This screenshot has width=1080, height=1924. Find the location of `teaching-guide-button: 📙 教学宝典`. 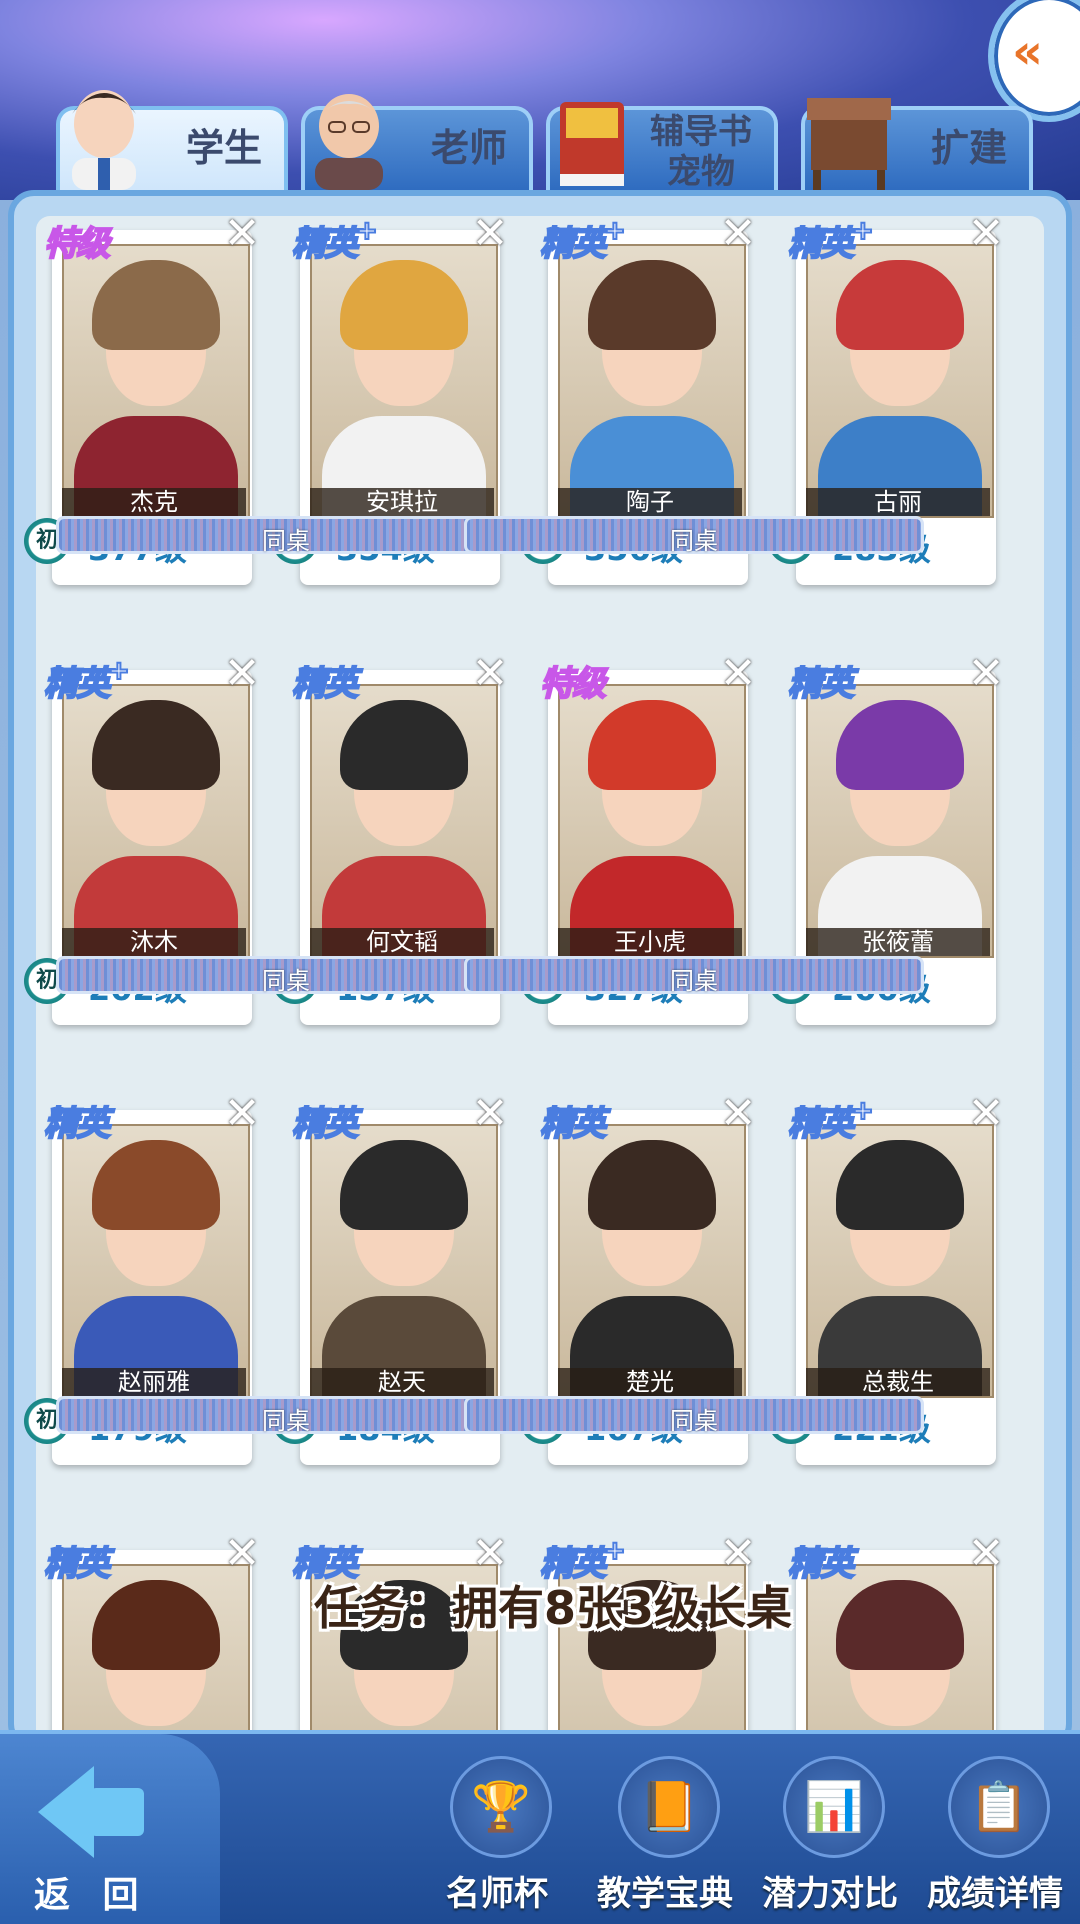

teaching-guide-button: 📙 教学宝典 is located at coordinates (665, 1836).